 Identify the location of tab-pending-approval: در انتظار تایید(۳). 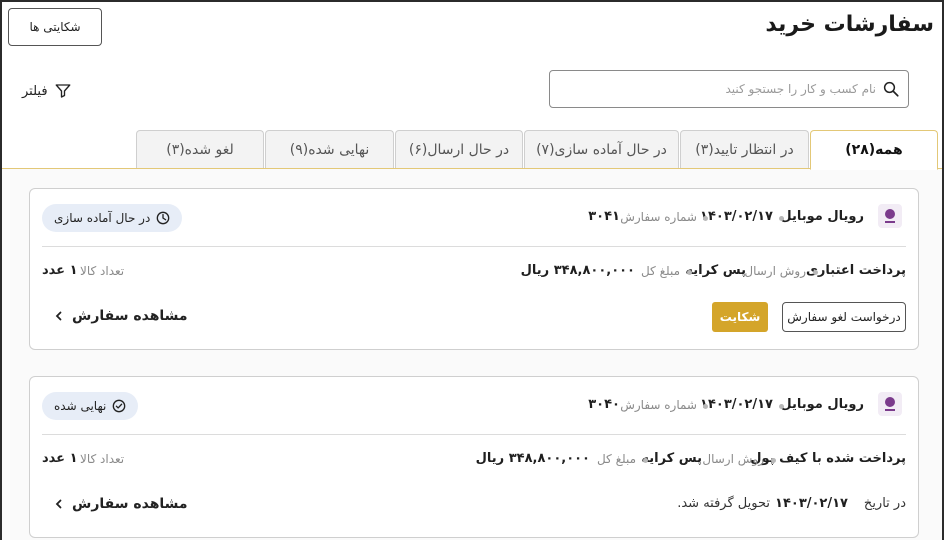
(744, 149).